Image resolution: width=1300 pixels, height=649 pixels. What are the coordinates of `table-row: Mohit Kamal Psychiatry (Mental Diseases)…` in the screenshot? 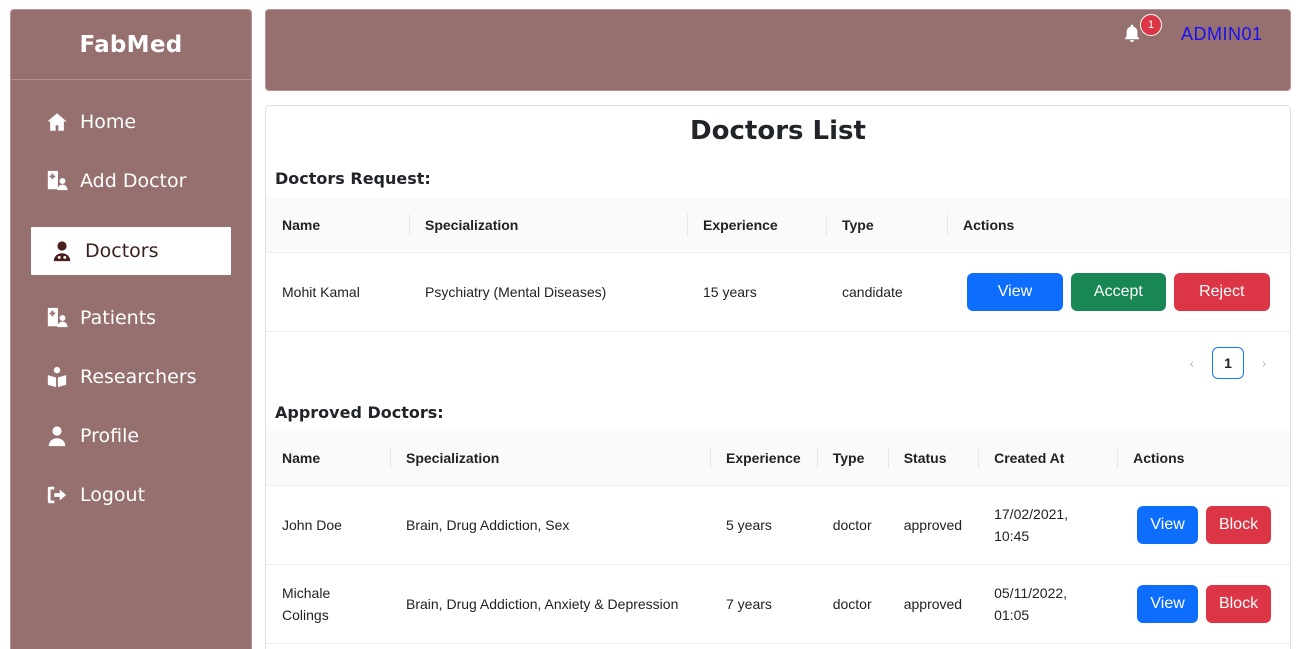 It's located at (778, 292).